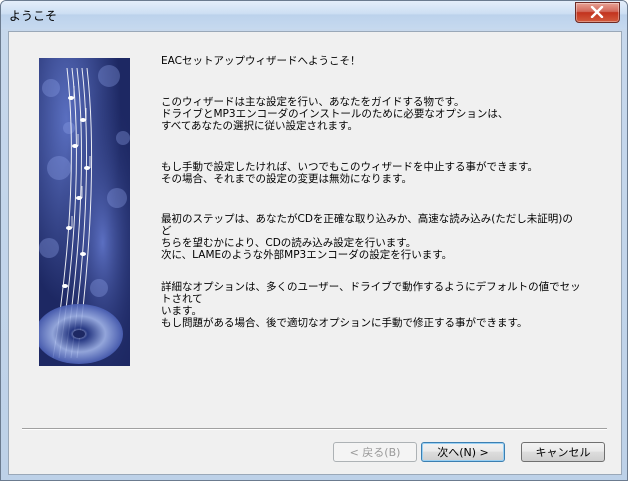 Image resolution: width=628 pixels, height=481 pixels. What do you see at coordinates (261, 61) in the screenshot?
I see `welcome-heading: EACセットアップウィザードへようこそ！` at bounding box center [261, 61].